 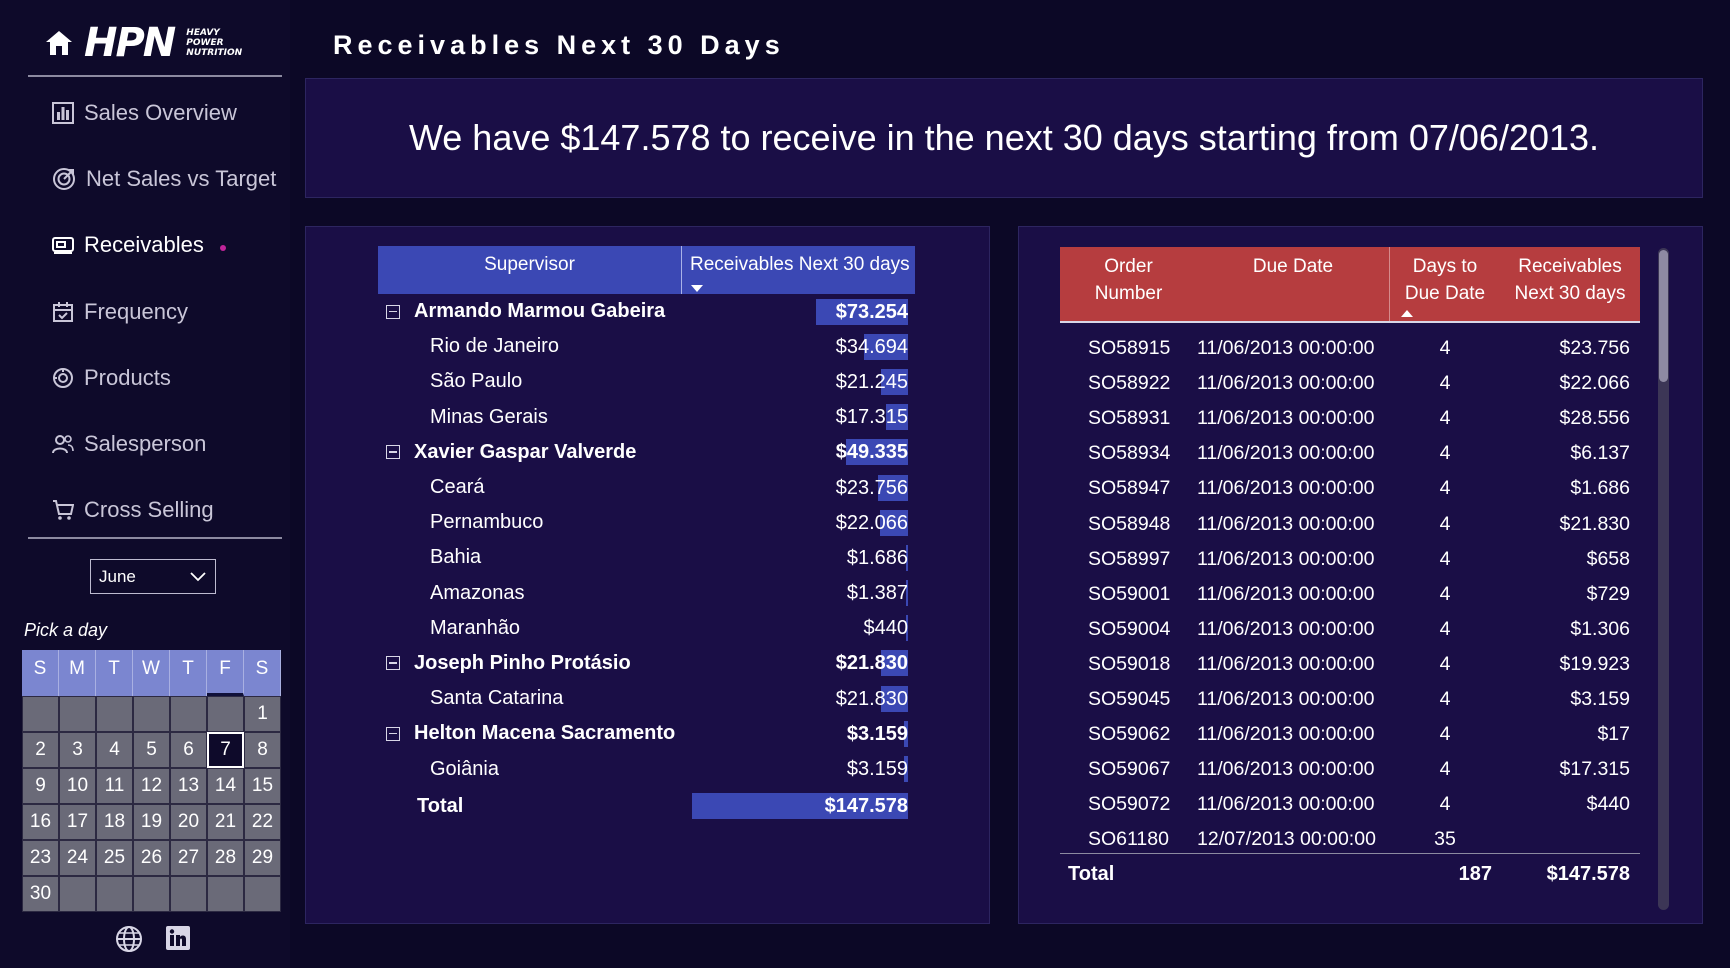 What do you see at coordinates (77, 786) in the screenshot?
I see `calendar-day: 10` at bounding box center [77, 786].